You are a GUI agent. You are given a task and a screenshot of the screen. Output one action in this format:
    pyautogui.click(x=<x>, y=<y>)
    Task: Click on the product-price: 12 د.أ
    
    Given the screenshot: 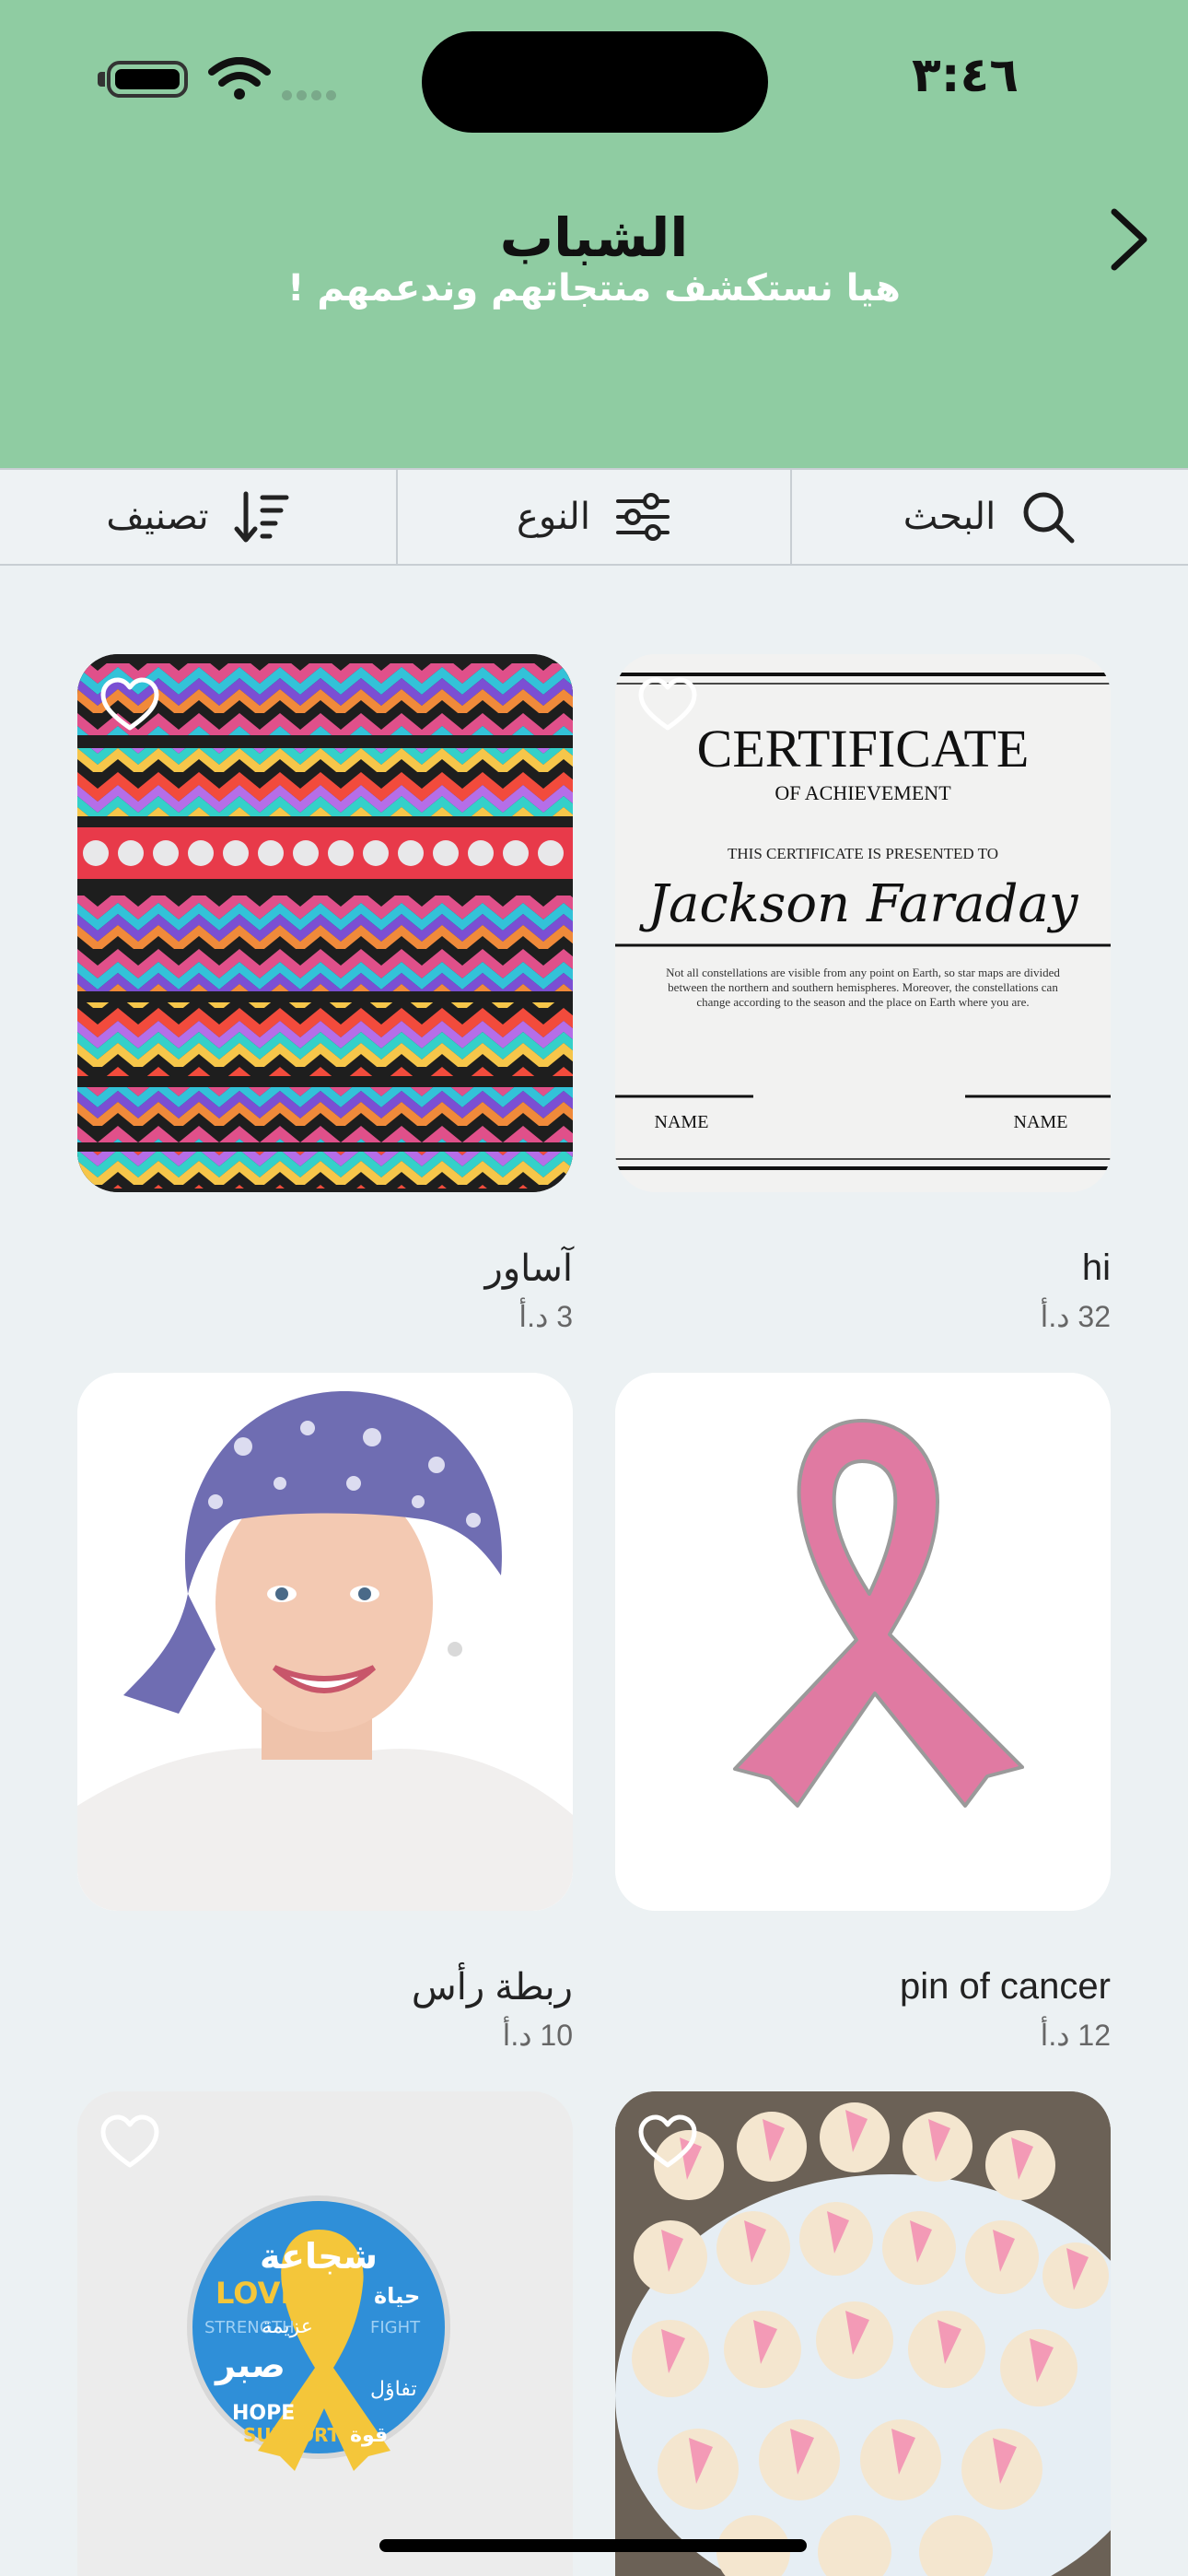 What is the action you would take?
    pyautogui.click(x=1075, y=2036)
    